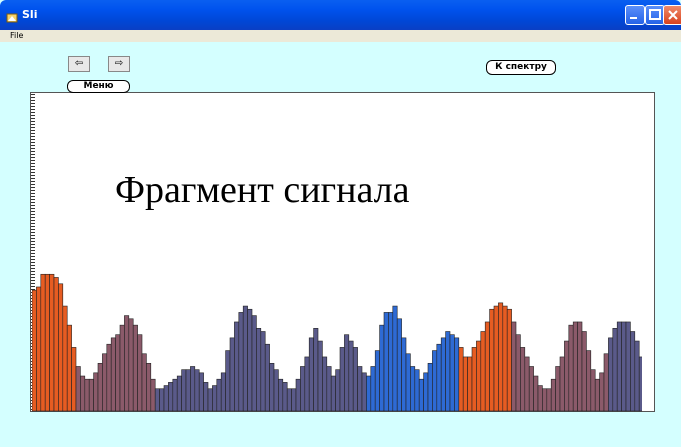 This screenshot has width=681, height=447. What do you see at coordinates (12, 16) in the screenshot?
I see `app-icon` at bounding box center [12, 16].